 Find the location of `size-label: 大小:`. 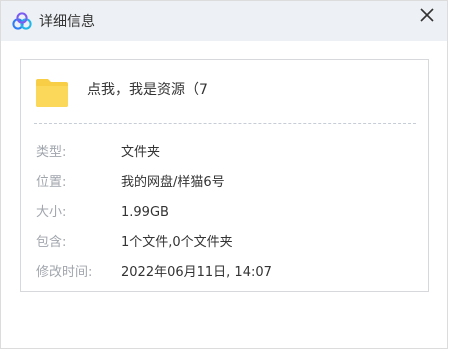

size-label: 大小: is located at coordinates (51, 212).